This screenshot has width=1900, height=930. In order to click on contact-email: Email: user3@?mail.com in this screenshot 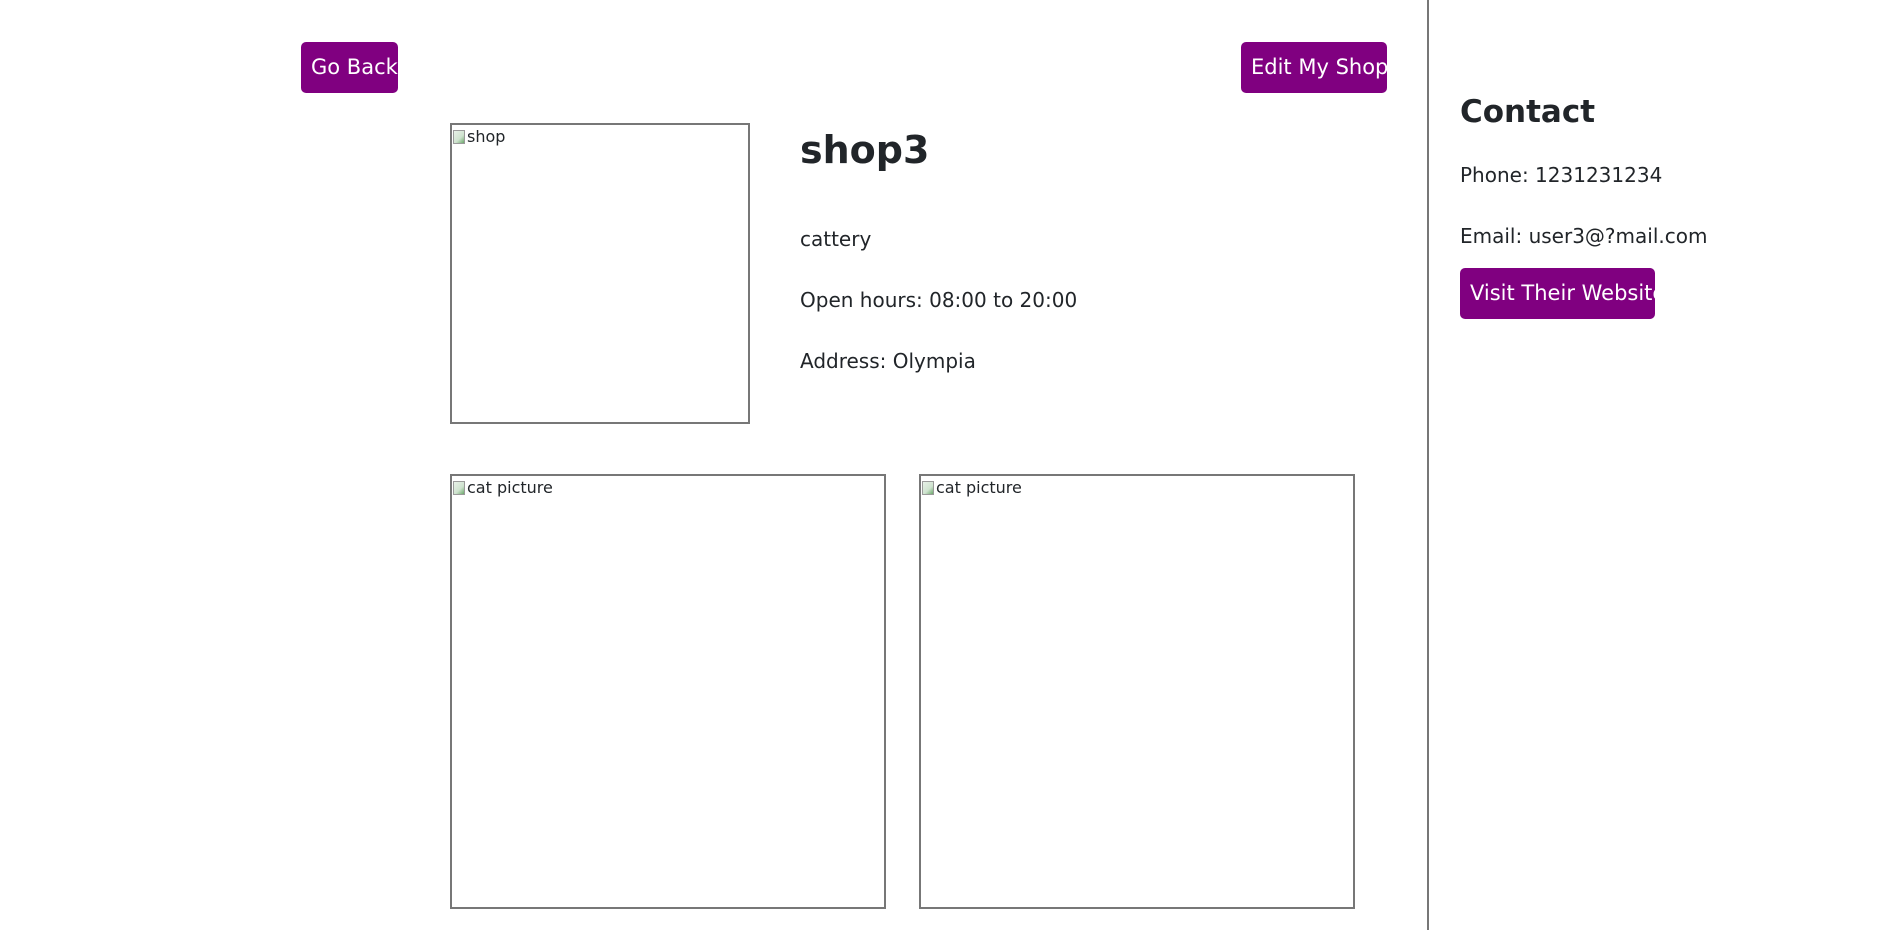, I will do `click(1584, 236)`.